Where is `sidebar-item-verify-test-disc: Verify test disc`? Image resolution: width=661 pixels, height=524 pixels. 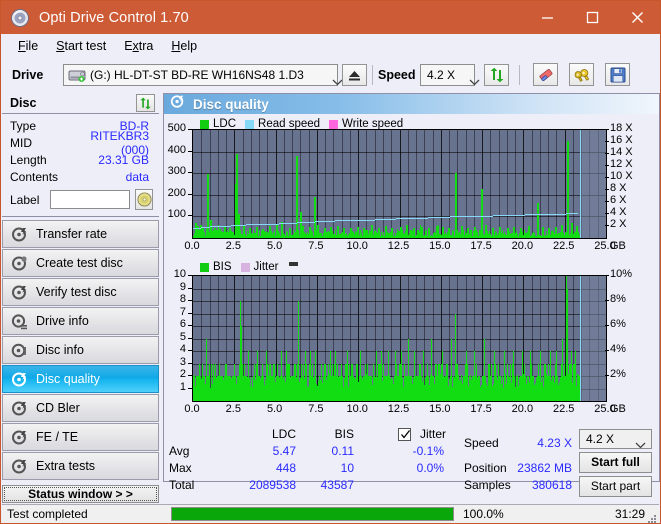 sidebar-item-verify-test-disc: Verify test disc is located at coordinates (80, 292).